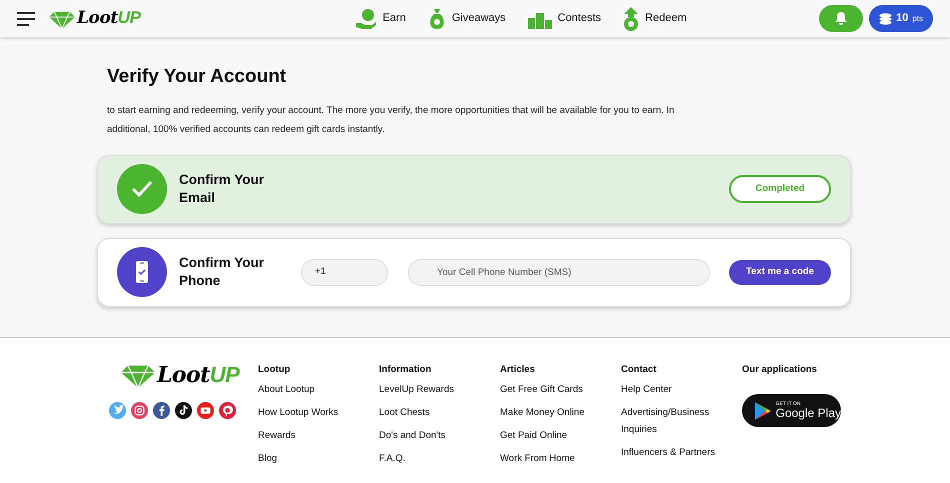  What do you see at coordinates (655, 18) in the screenshot?
I see `nav-link: Redeem` at bounding box center [655, 18].